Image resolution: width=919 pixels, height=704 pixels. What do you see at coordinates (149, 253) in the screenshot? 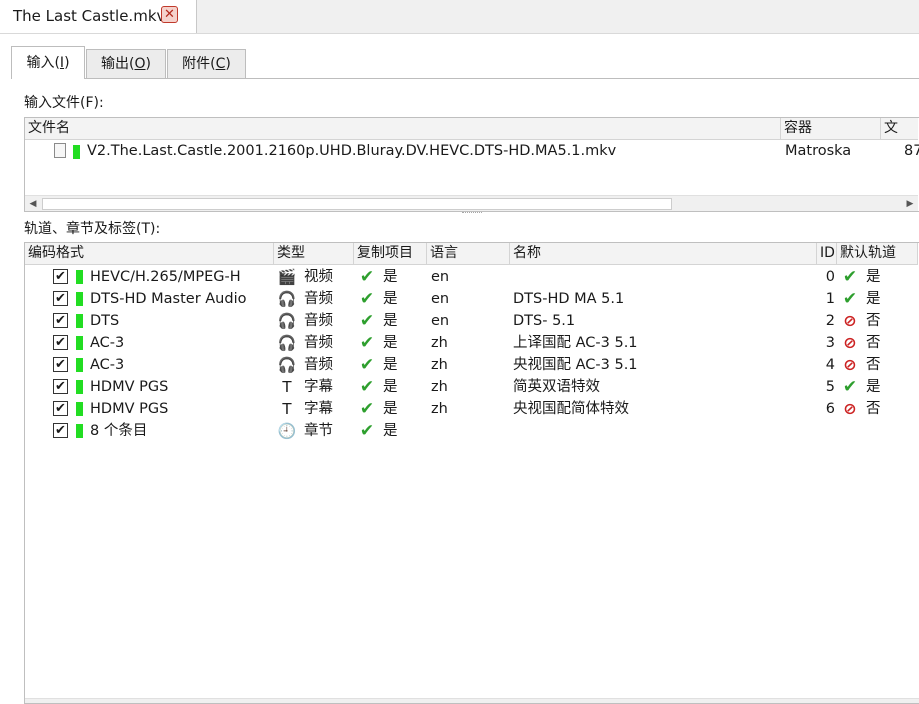
I see `column-codec: 编码格式` at bounding box center [149, 253].